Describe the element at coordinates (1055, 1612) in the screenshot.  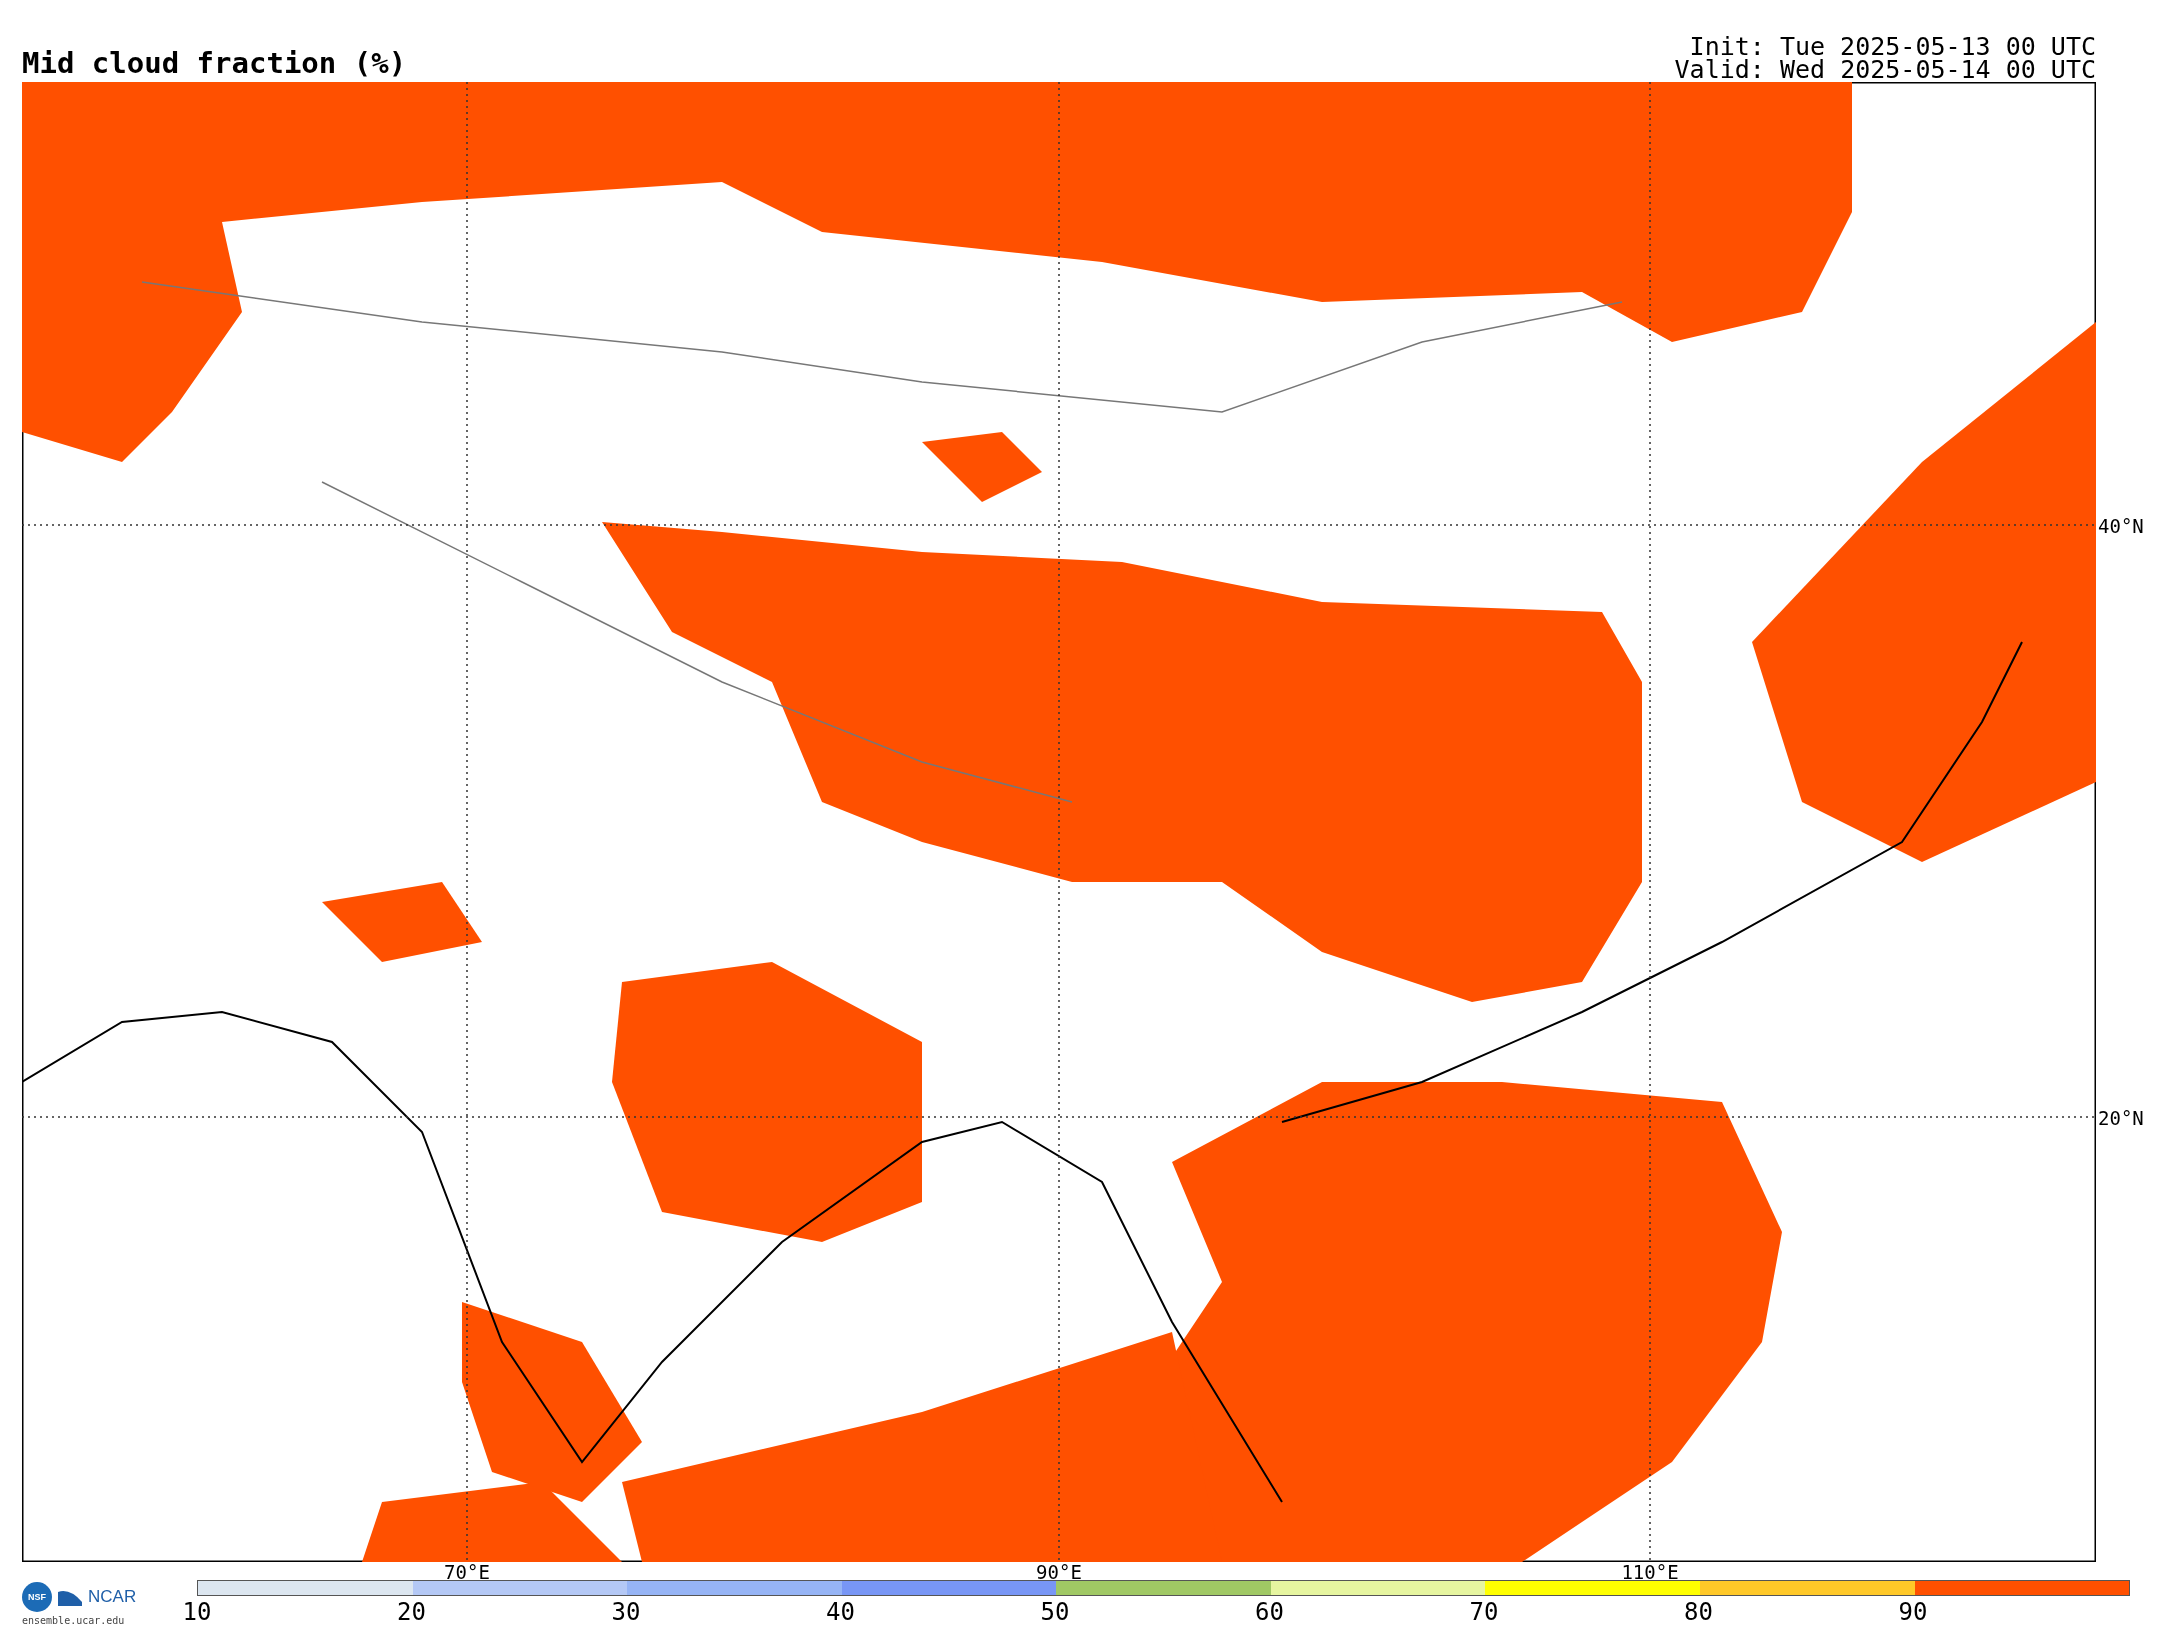
I see `colorbar-tick-label: 50` at that location.